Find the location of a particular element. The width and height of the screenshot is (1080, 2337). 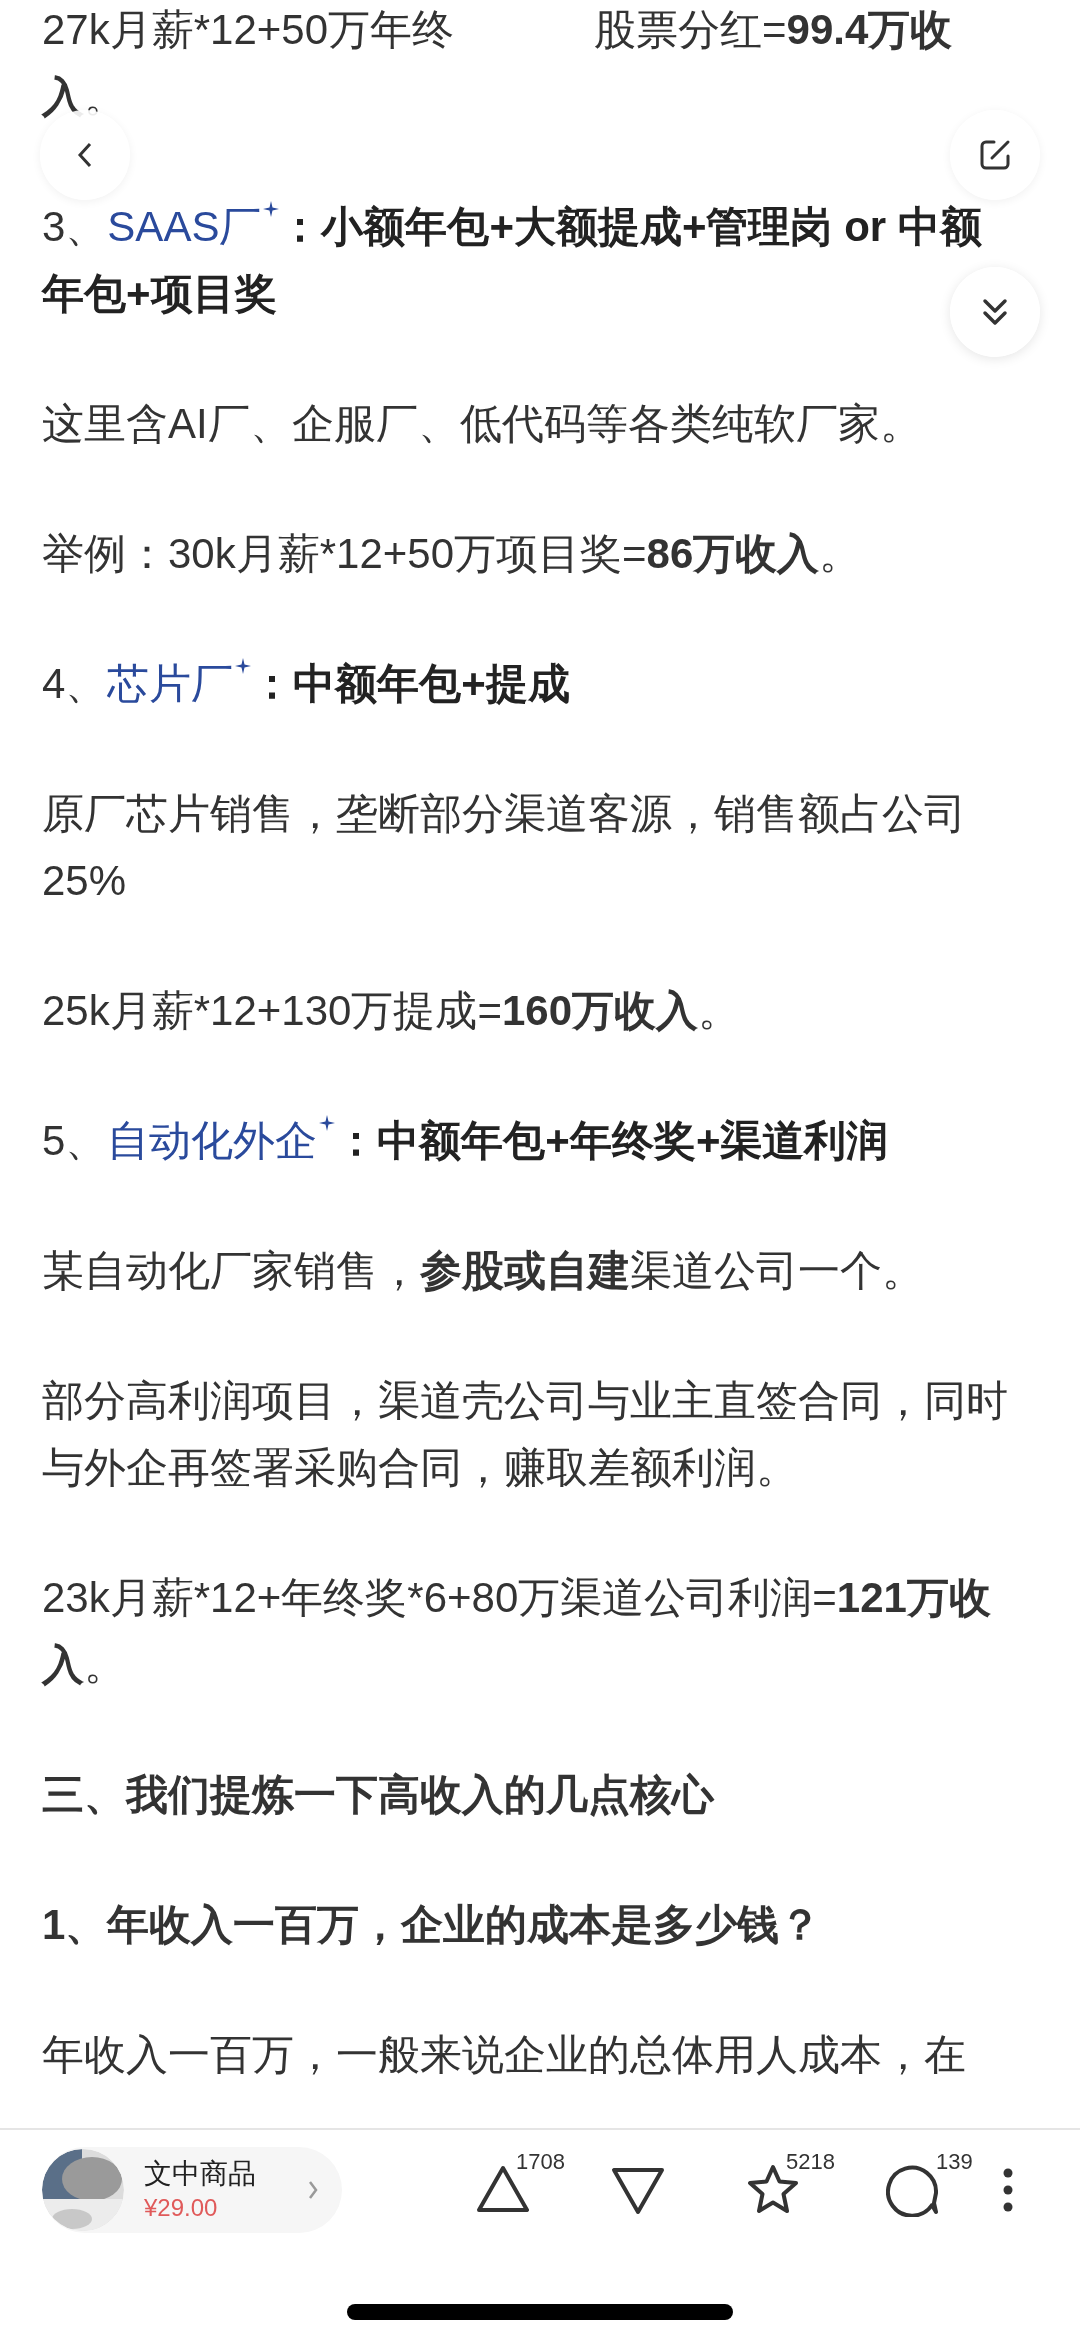

product-price: ¥29.00 is located at coordinates (181, 2208).